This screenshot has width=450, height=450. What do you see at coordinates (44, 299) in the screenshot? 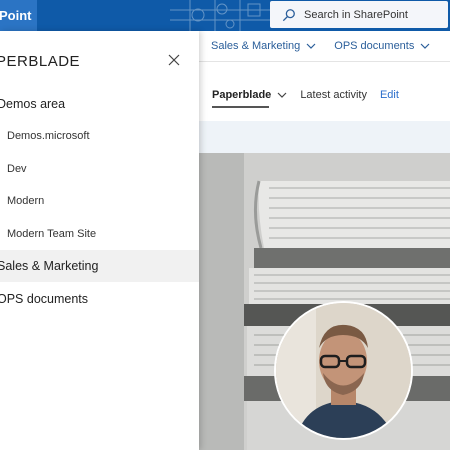
I see `nav-item-label: OPS documents` at bounding box center [44, 299].